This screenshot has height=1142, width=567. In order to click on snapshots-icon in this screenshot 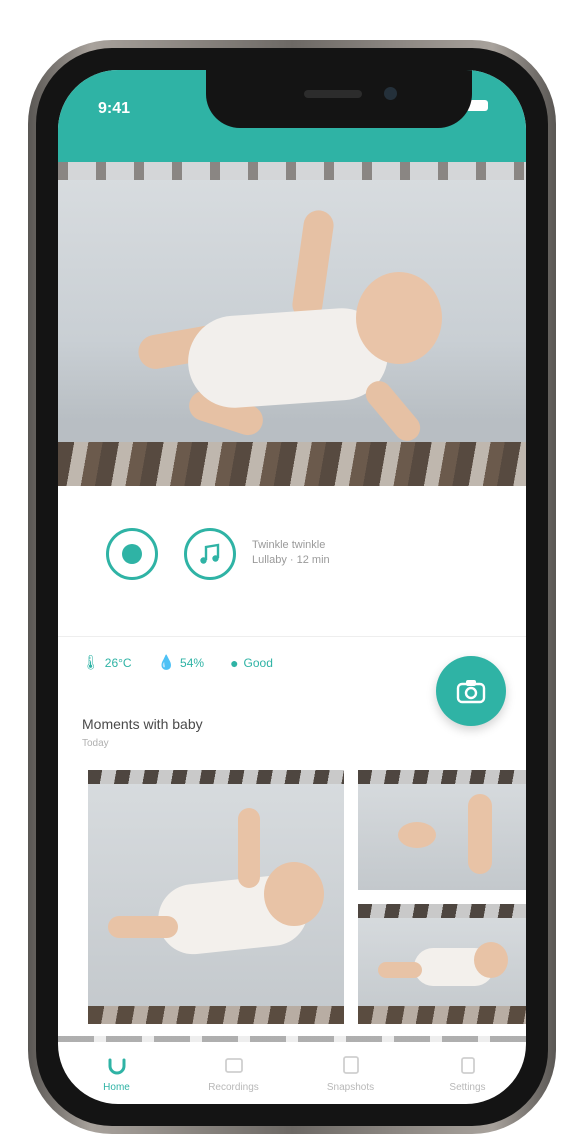, I will do `click(350, 1065)`.